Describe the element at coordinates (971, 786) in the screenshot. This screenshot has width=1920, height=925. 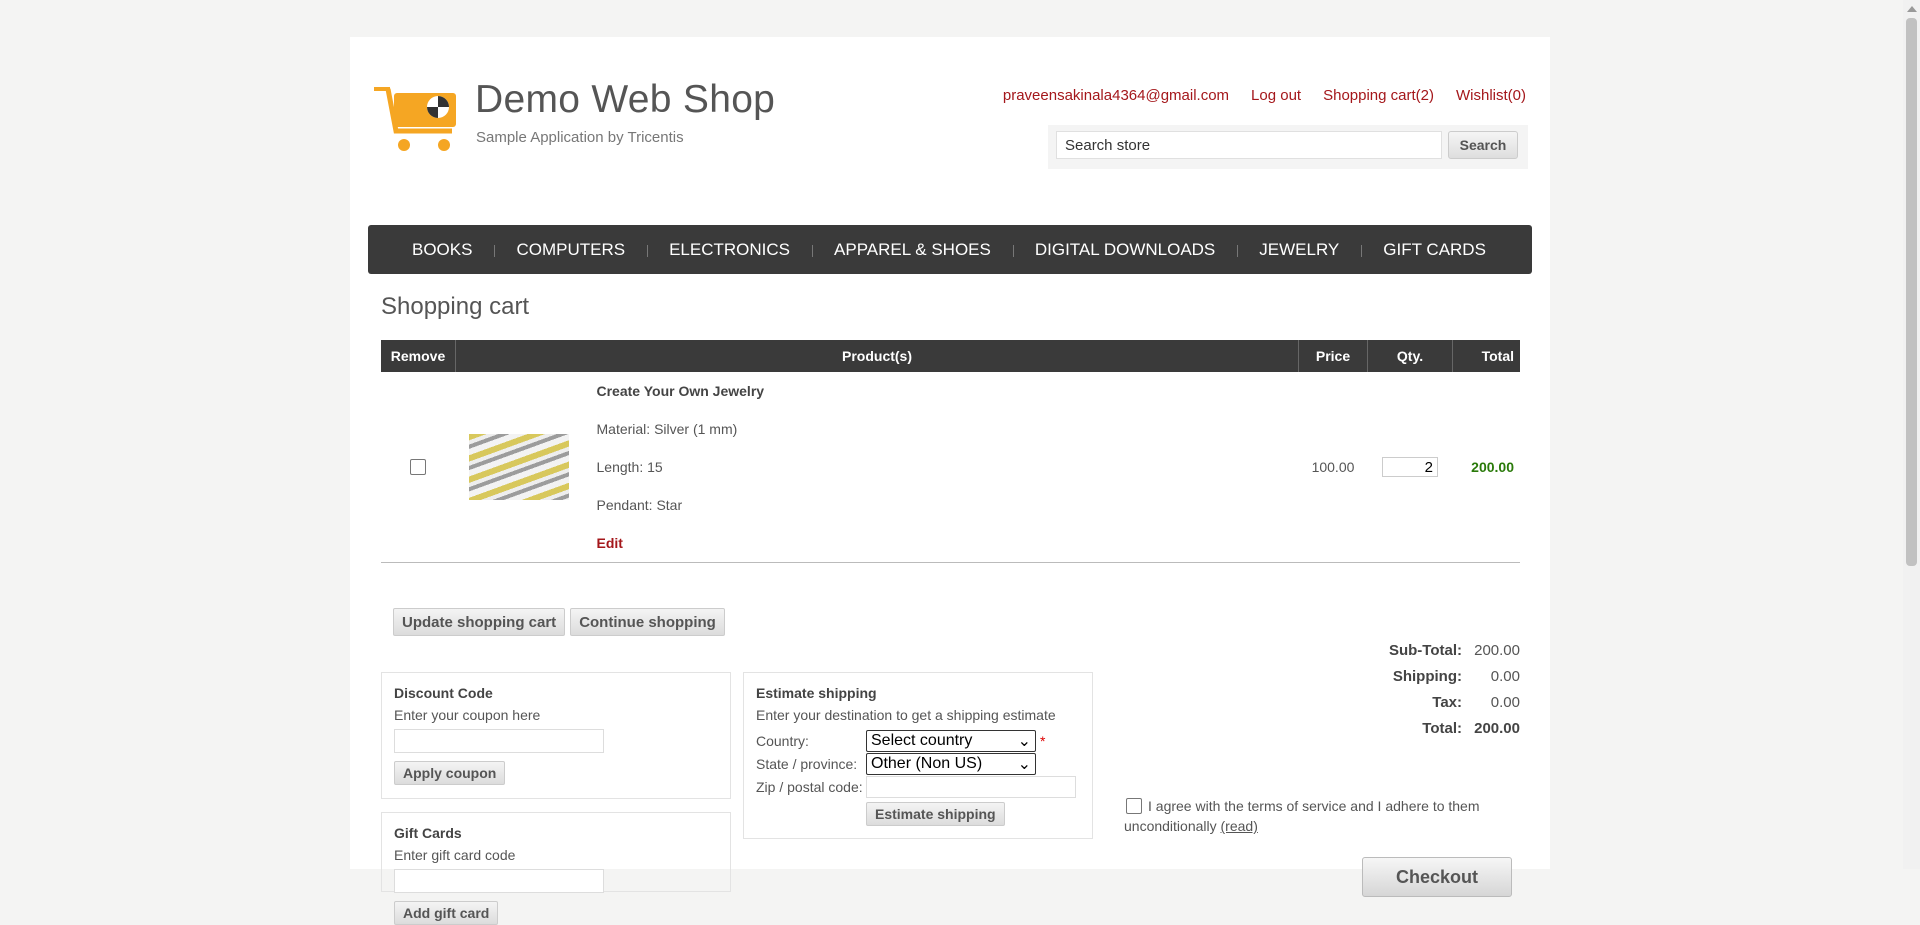
I see `zip-input` at that location.